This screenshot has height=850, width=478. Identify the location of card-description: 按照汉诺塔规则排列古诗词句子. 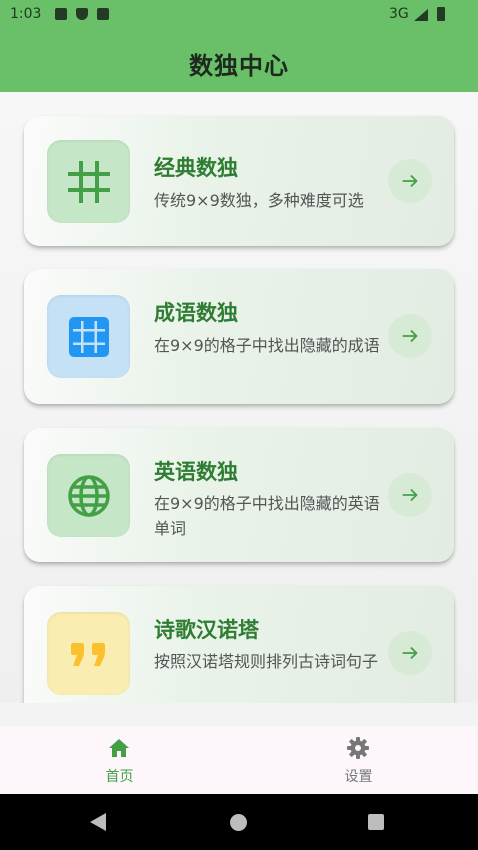
(266, 661).